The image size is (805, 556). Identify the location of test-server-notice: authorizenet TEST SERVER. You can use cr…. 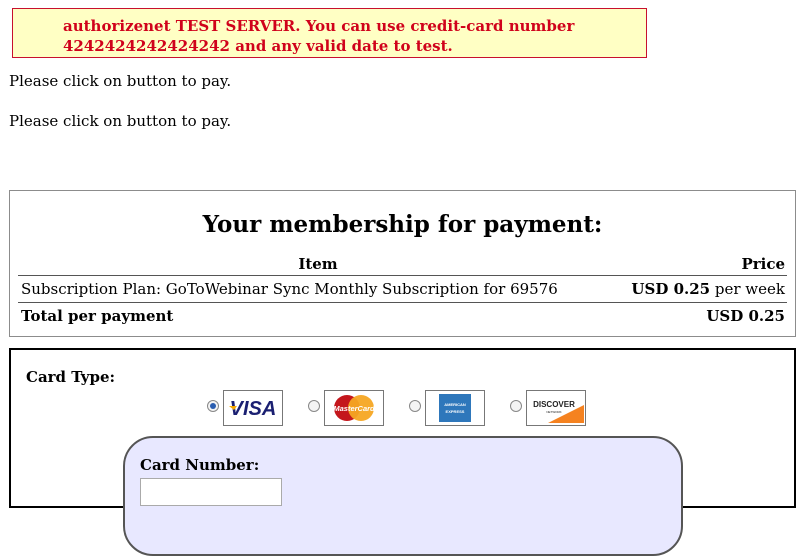
(329, 33).